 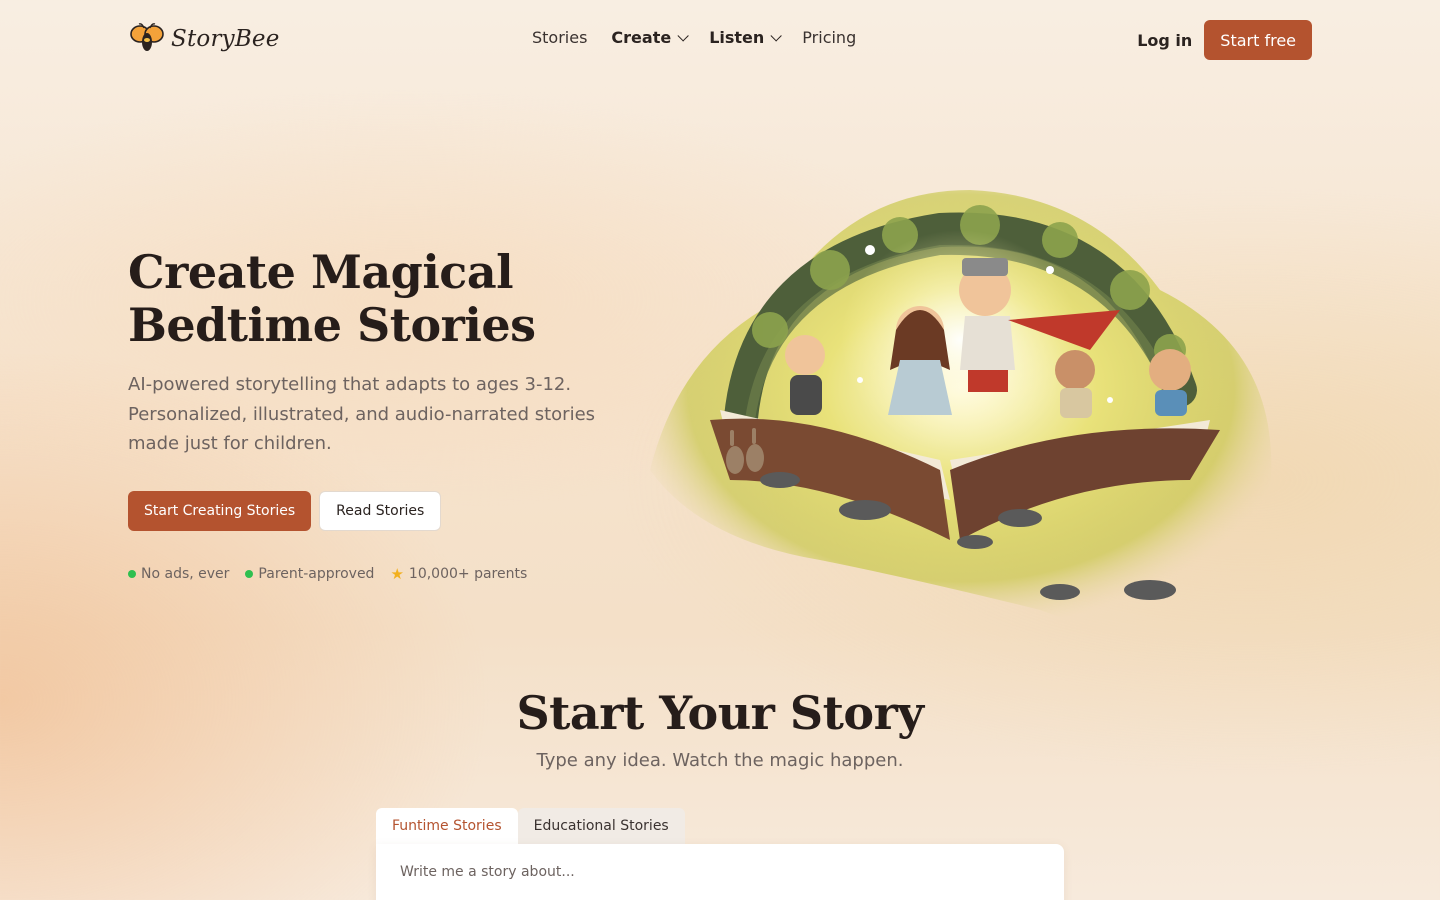 I want to click on start-free-button: Start free, so click(x=1258, y=40).